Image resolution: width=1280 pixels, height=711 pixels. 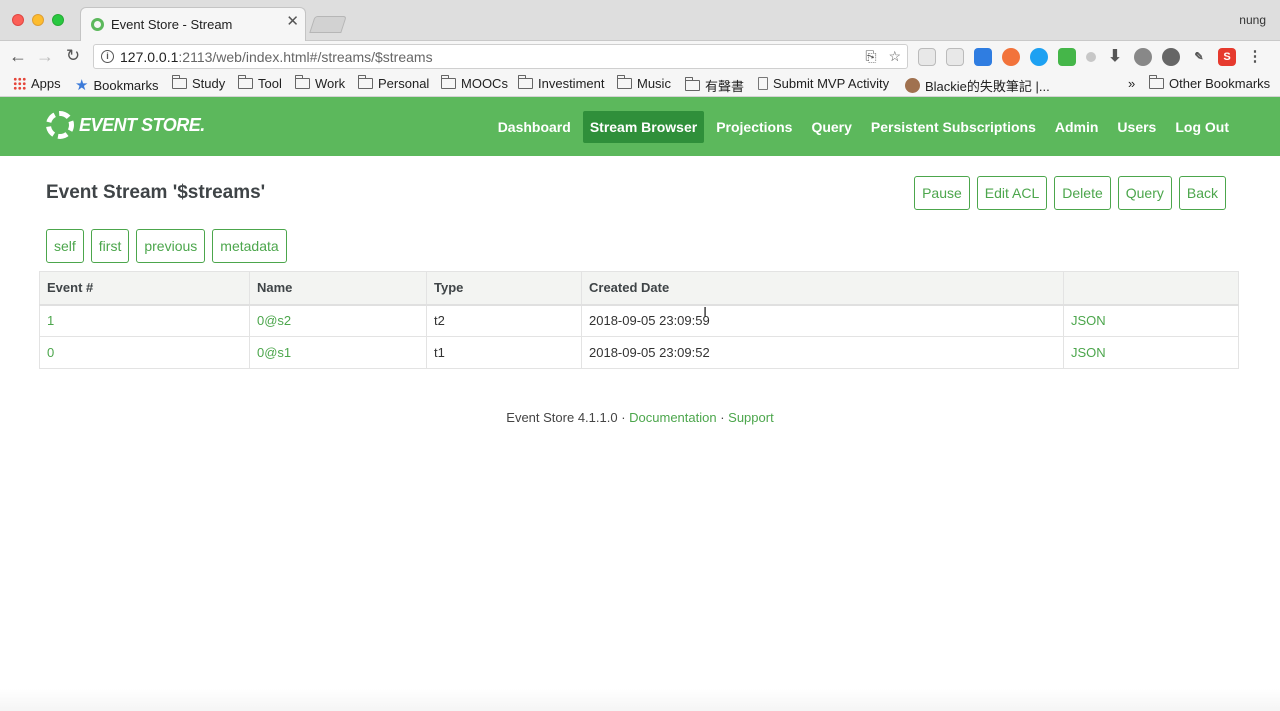 I want to click on extension-icons: ⬇ ✎ S ⋮, so click(x=1091, y=57).